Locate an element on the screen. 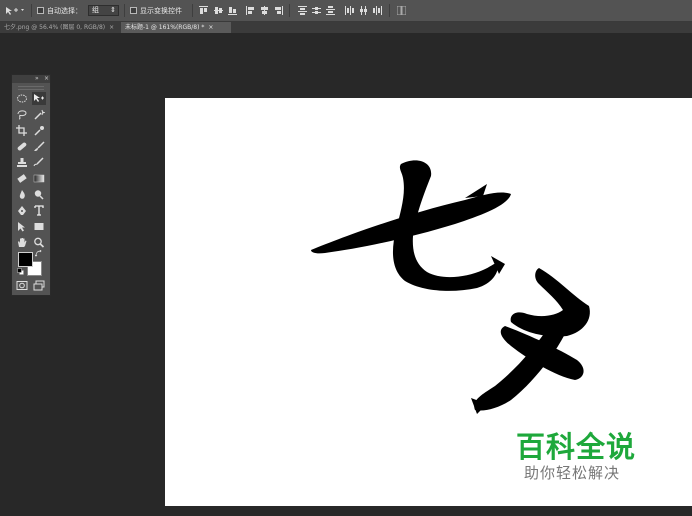 The image size is (692, 516). tools-panel: » × is located at coordinates (31, 185).